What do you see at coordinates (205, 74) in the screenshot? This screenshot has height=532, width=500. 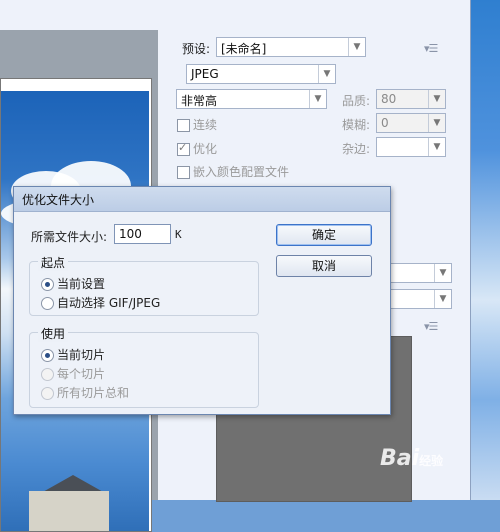 I see `format-value: JPEG` at bounding box center [205, 74].